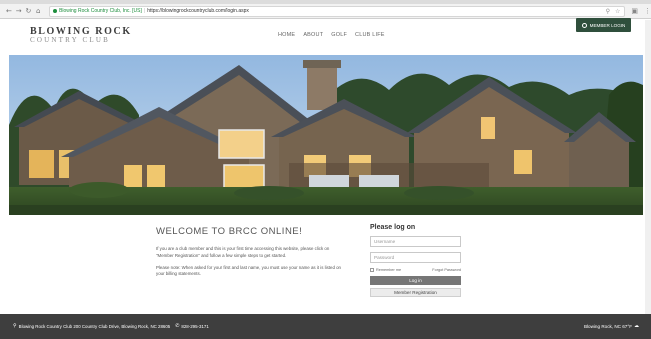  I want to click on nav-about: ABOUT, so click(313, 35).